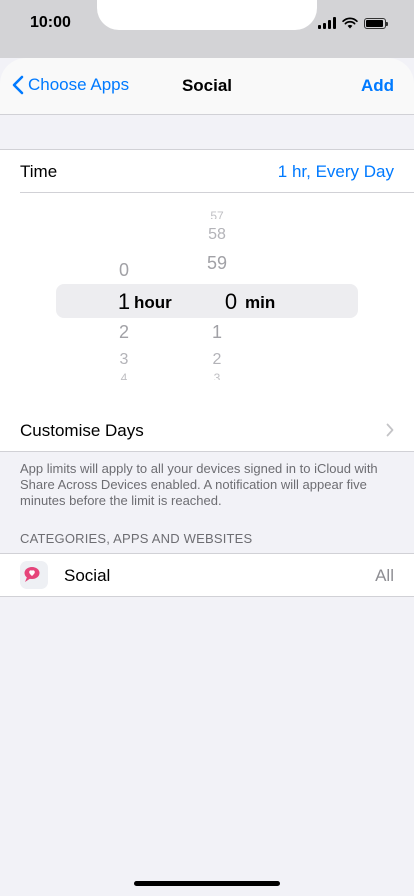  Describe the element at coordinates (153, 302) in the screenshot. I see `hour-unit-label: hour` at that location.